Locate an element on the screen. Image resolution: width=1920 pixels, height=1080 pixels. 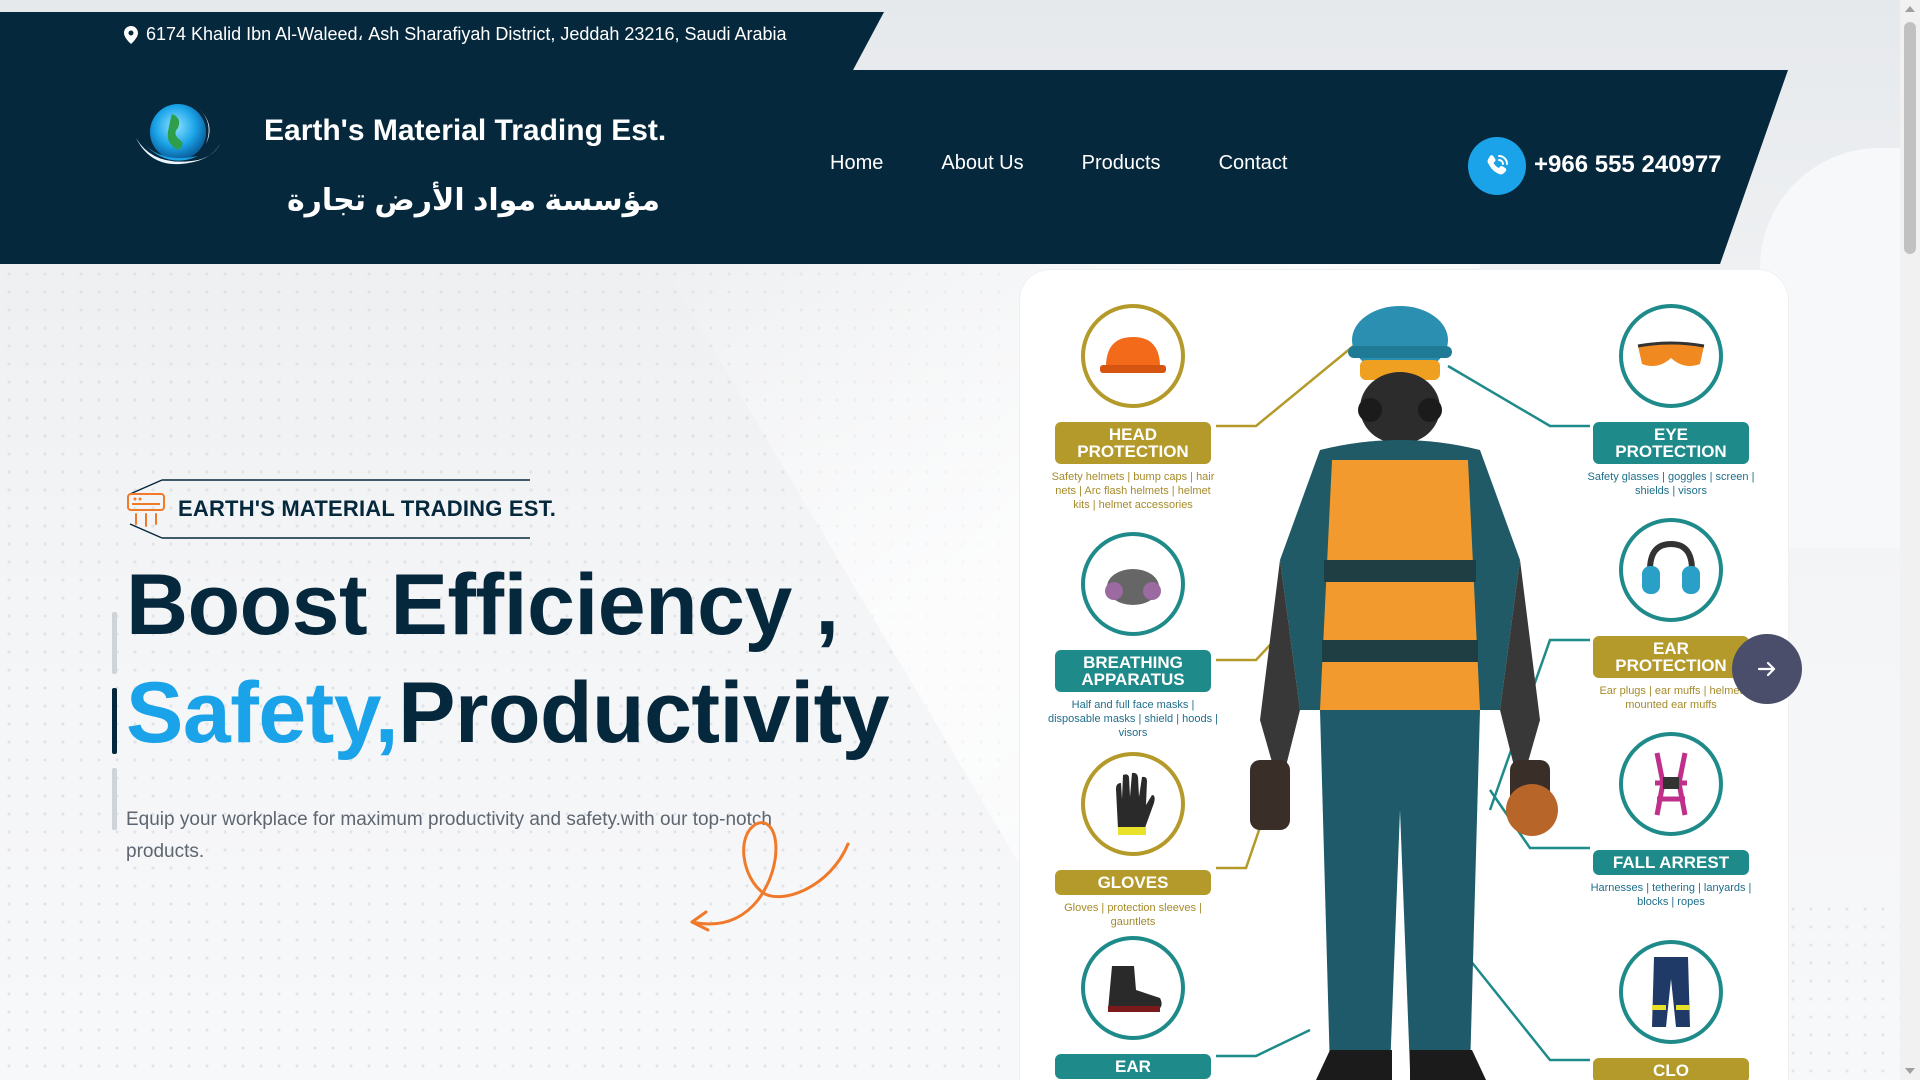
phone-call-button is located at coordinates (1497, 166).